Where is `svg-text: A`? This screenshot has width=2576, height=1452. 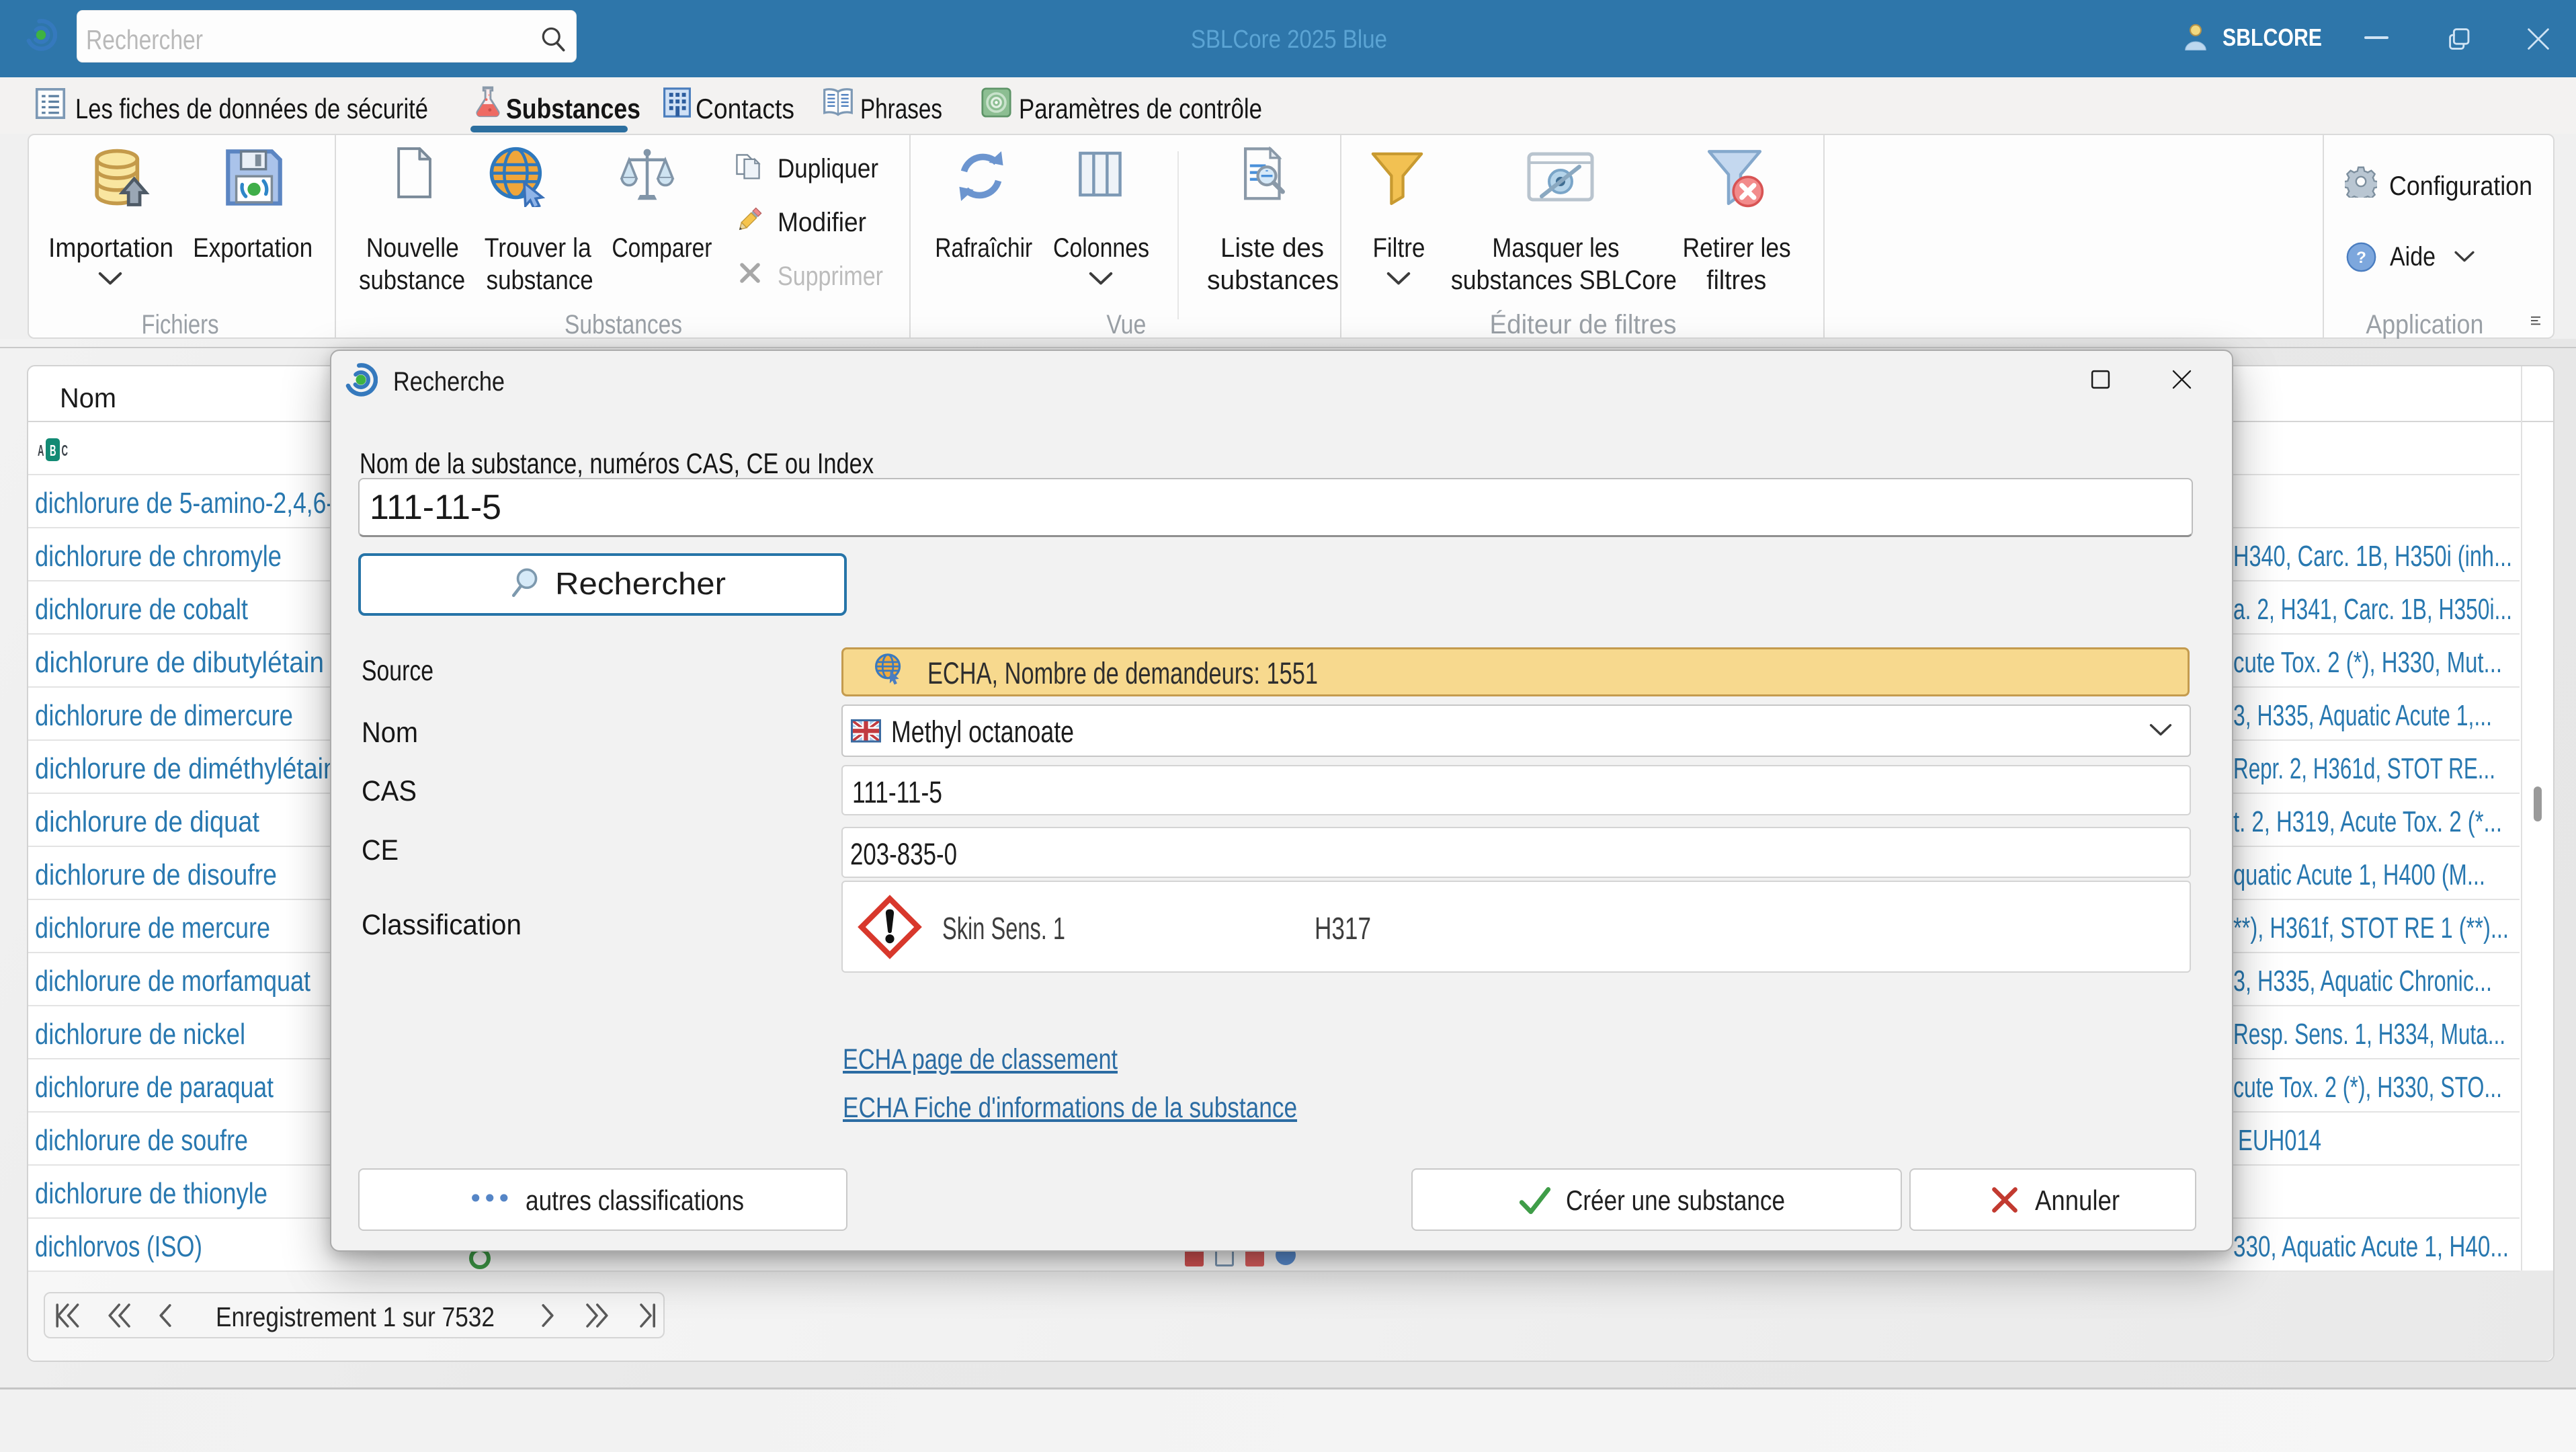
svg-text: A is located at coordinates (41, 450).